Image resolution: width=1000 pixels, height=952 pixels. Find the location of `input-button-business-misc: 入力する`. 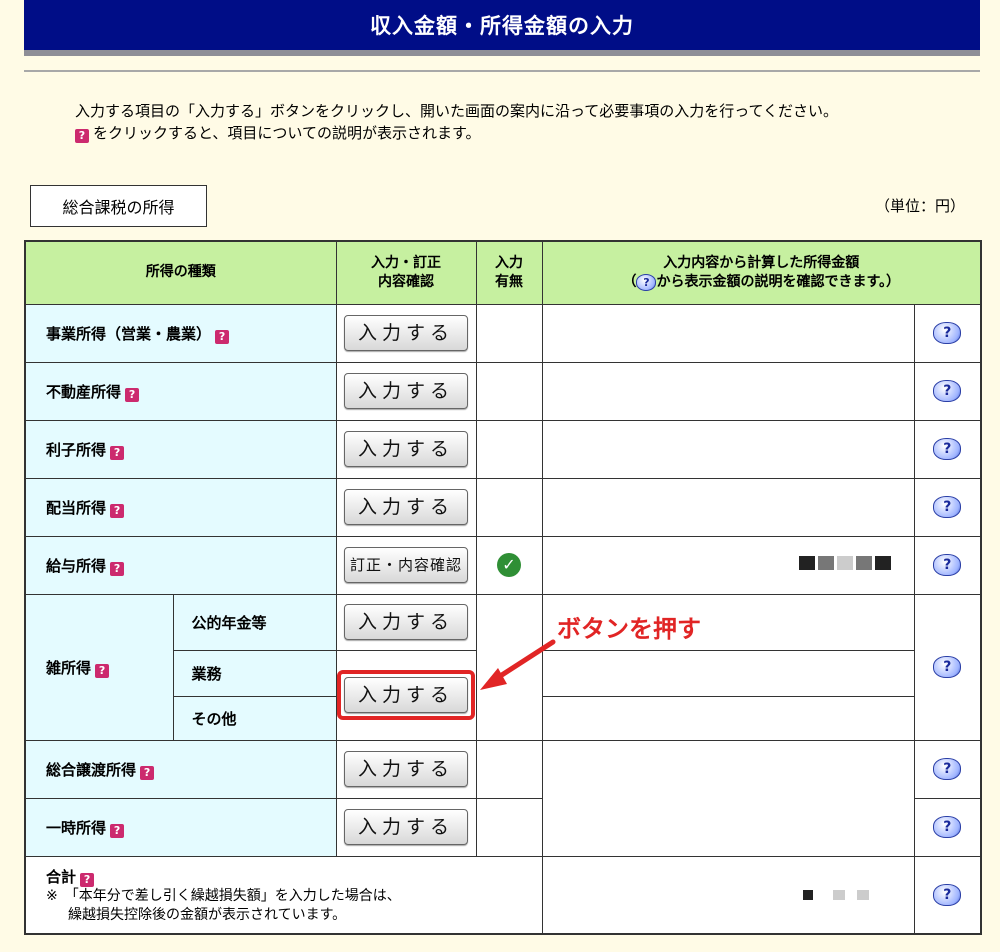

input-button-business-misc: 入力する is located at coordinates (406, 695).